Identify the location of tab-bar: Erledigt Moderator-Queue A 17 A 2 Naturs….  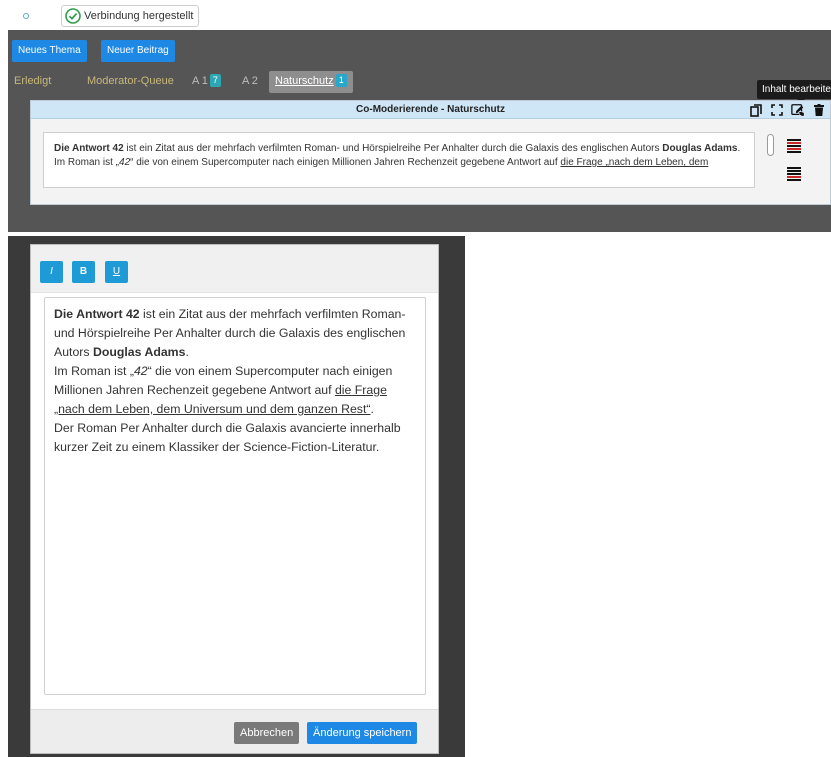
(419, 81).